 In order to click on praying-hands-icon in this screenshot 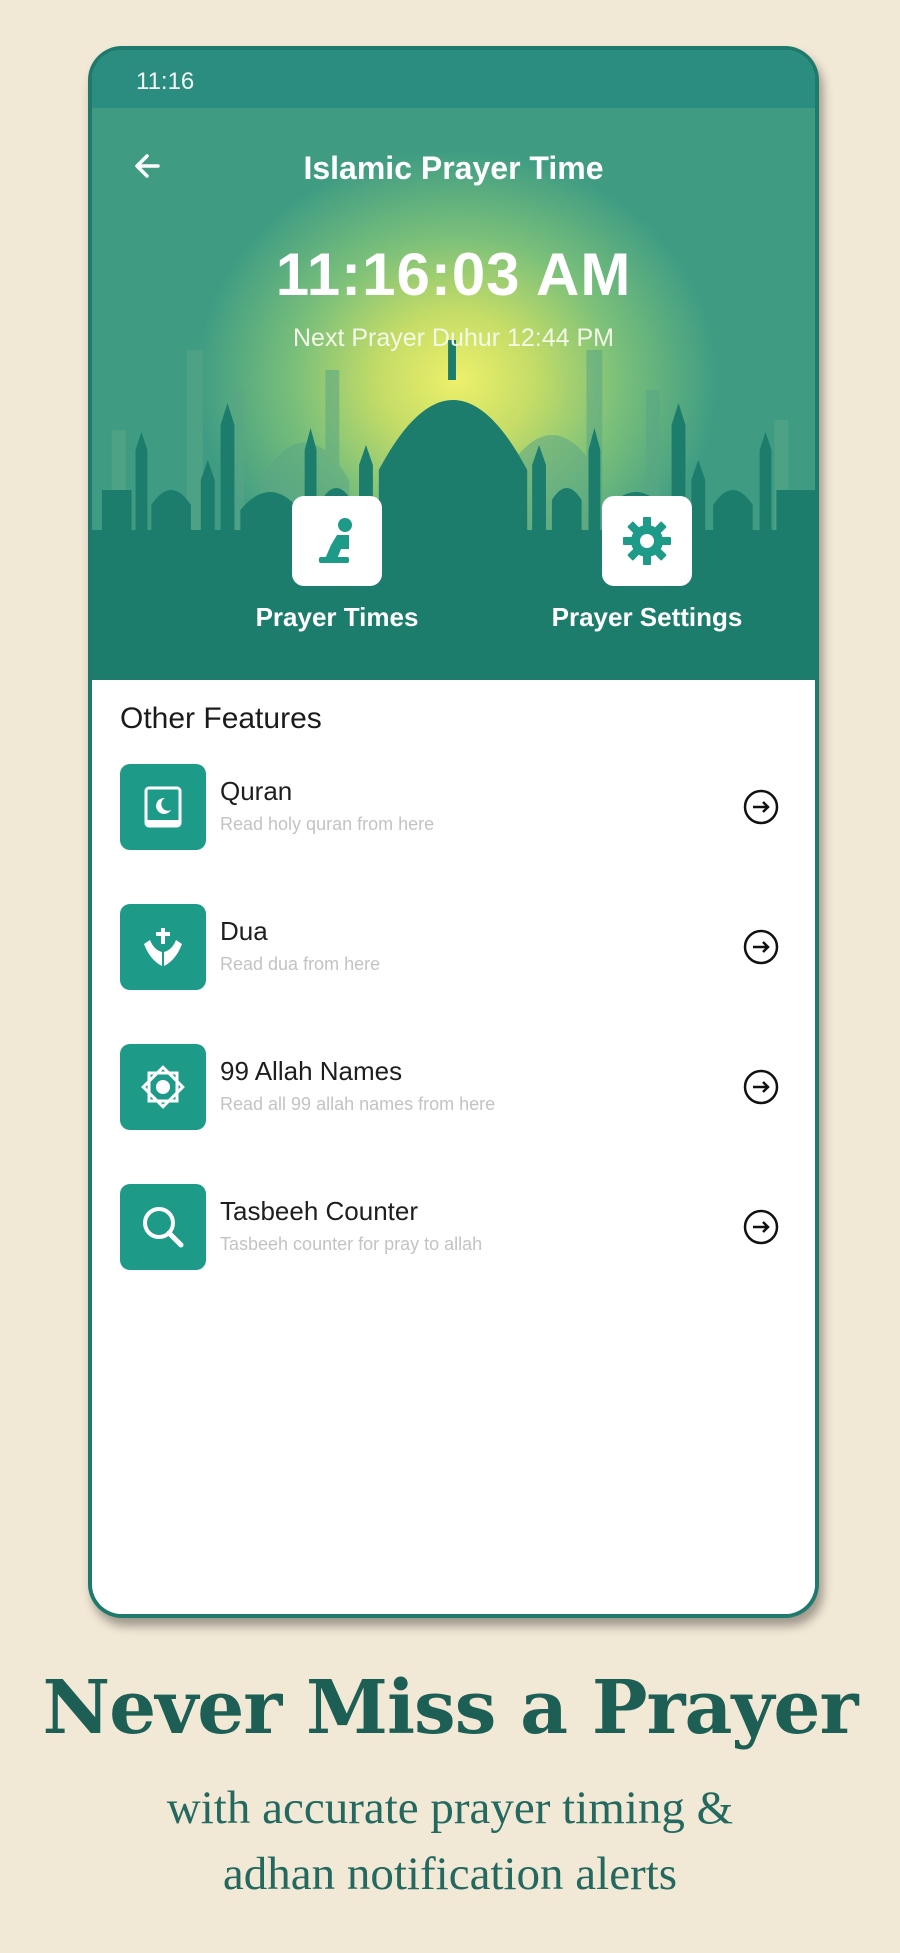, I will do `click(163, 947)`.